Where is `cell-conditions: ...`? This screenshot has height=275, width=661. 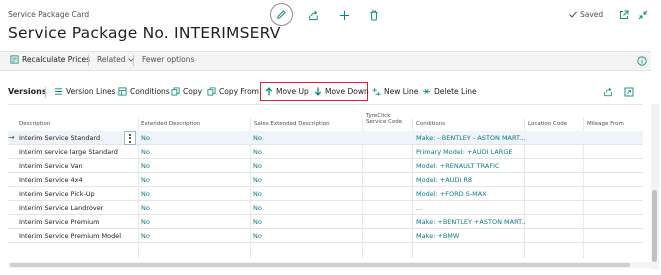
cell-conditions: ... is located at coordinates (471, 208).